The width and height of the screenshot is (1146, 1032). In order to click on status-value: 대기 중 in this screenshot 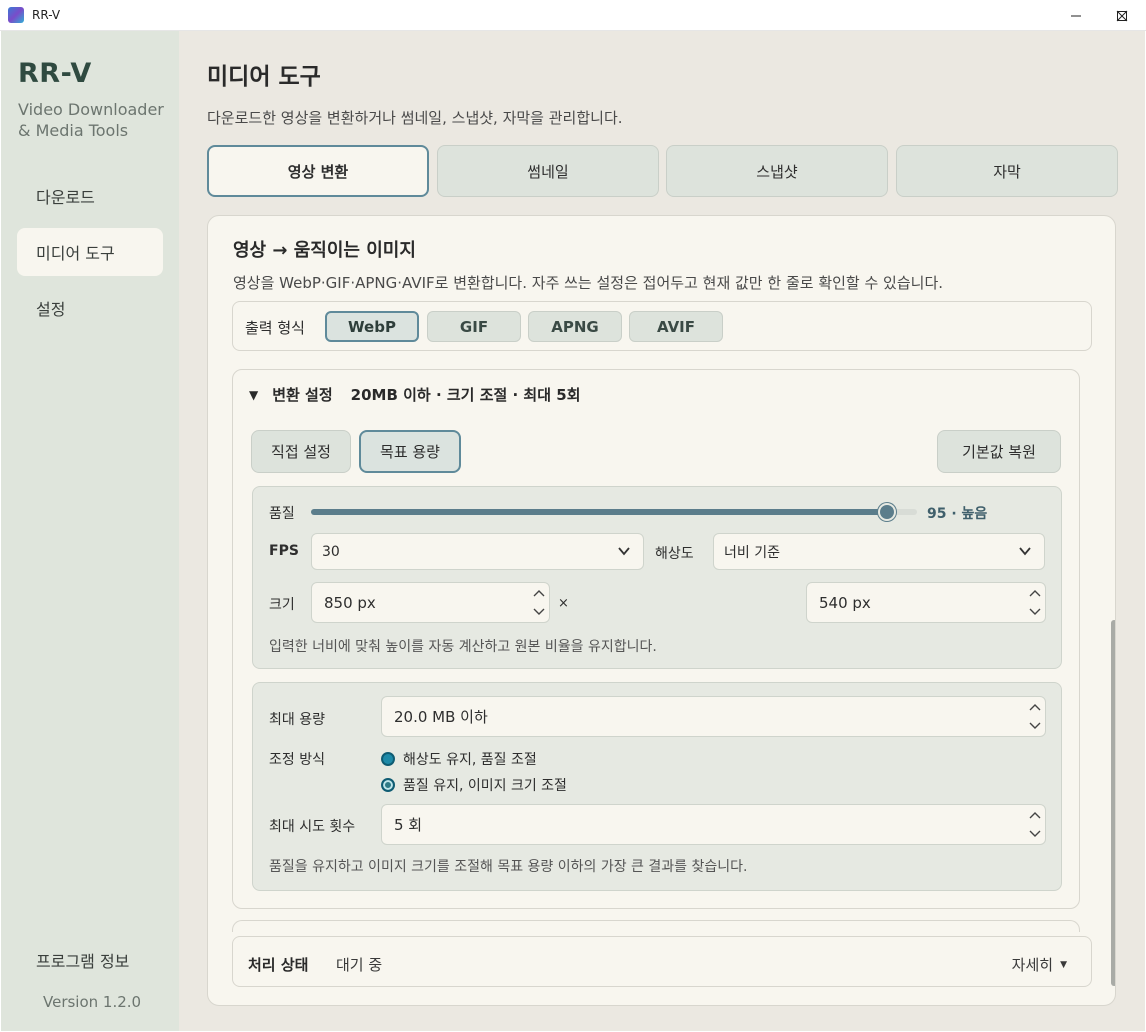, I will do `click(359, 965)`.